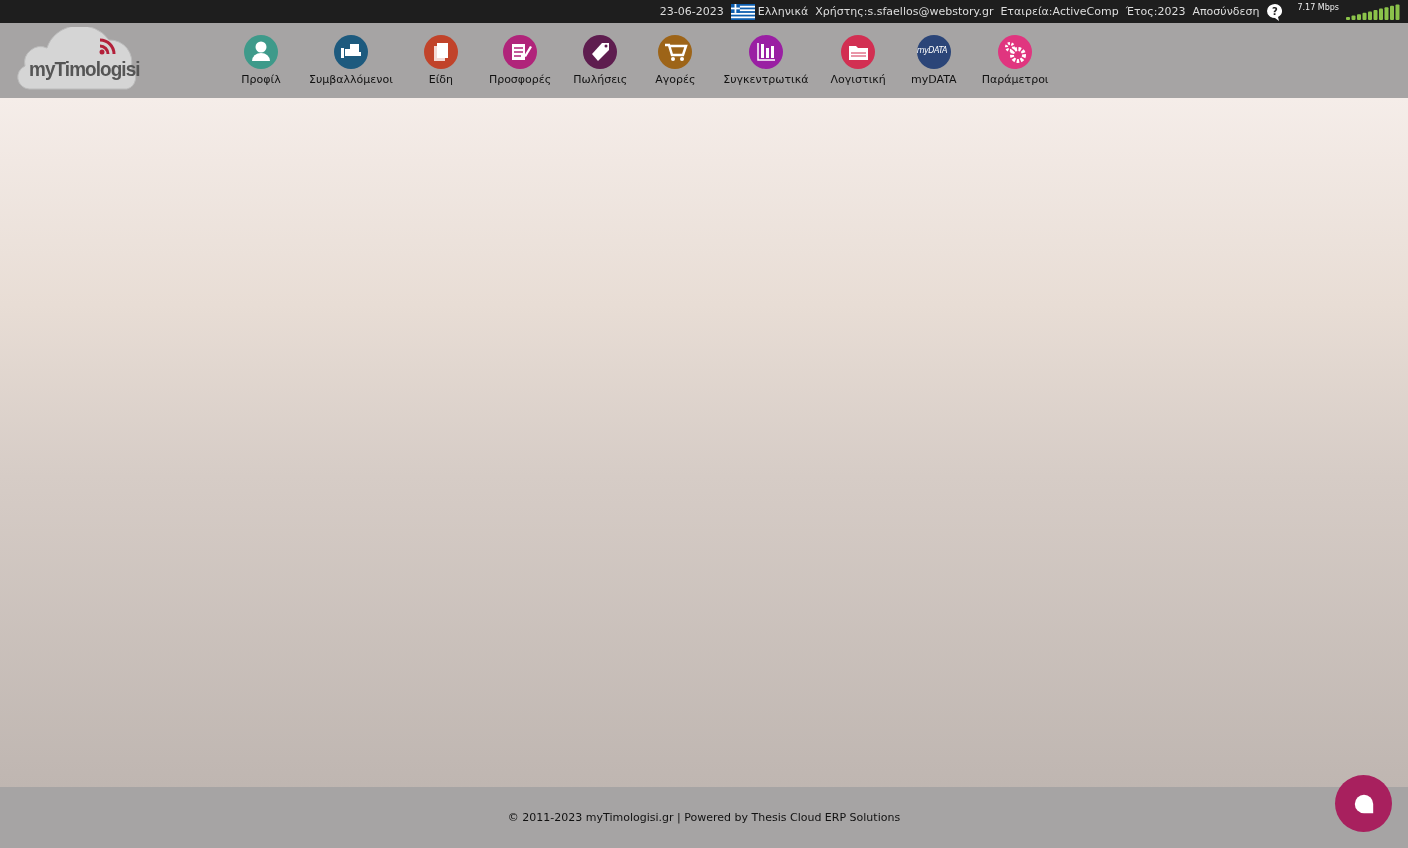 The width and height of the screenshot is (1408, 848). Describe the element at coordinates (1155, 11) in the screenshot. I see `year-text: Έτος:2023` at that location.